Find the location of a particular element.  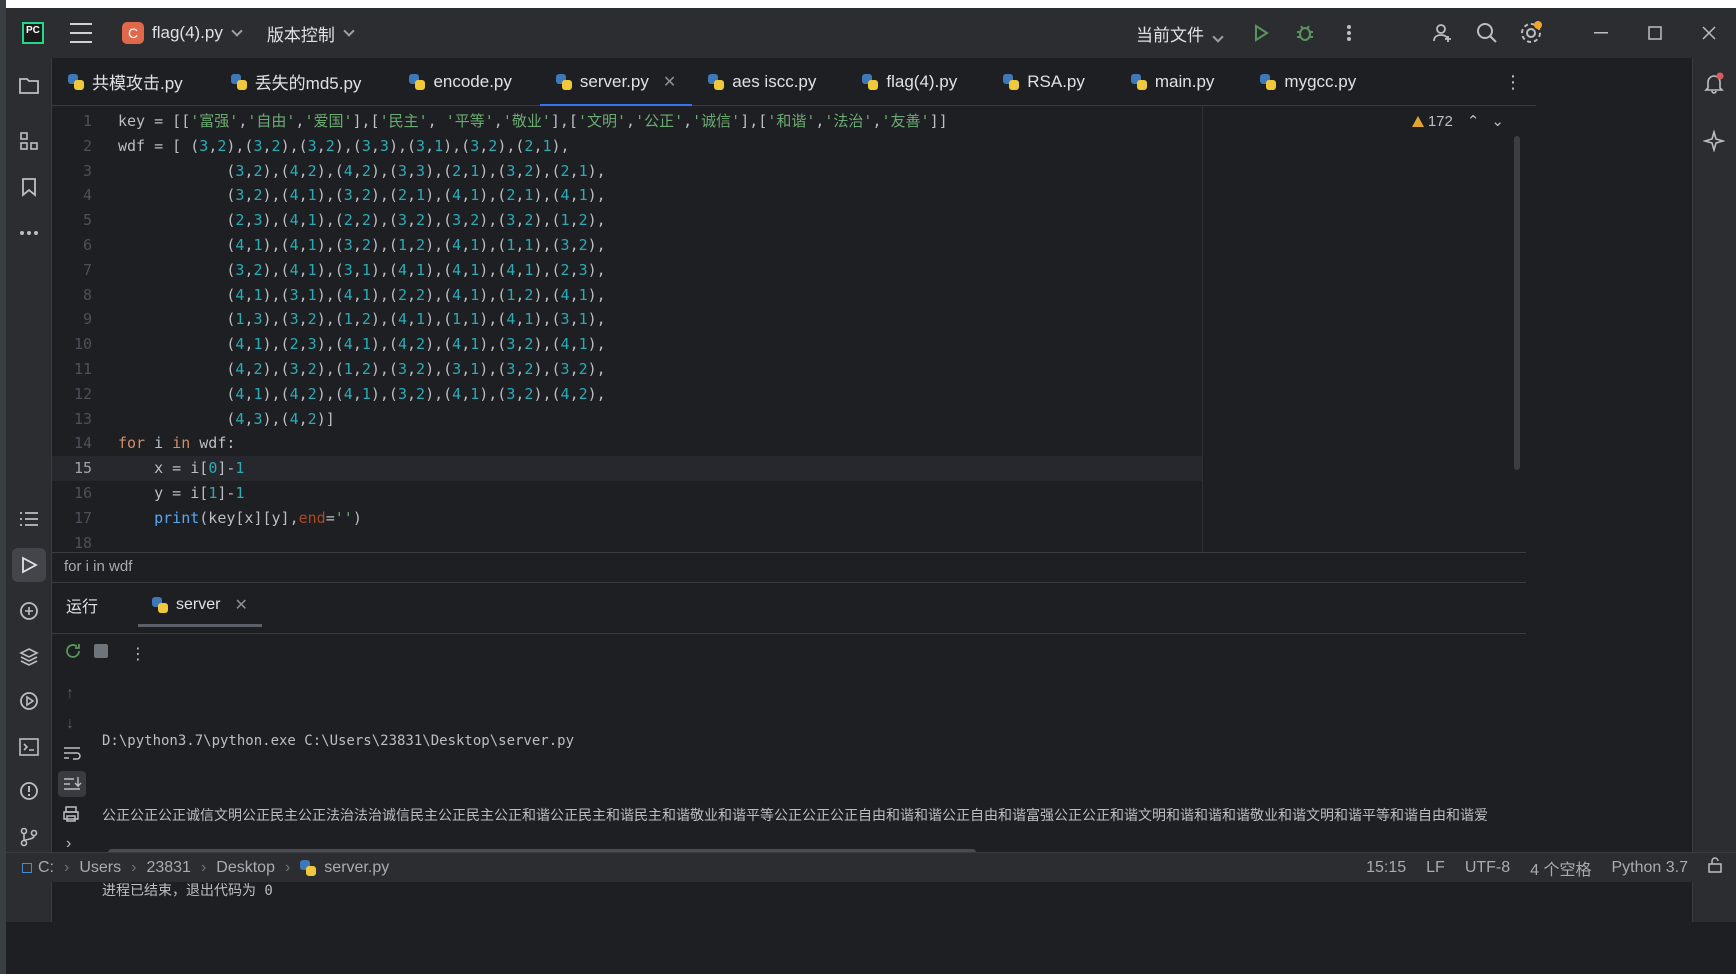

python-console-icon is located at coordinates (29, 611).